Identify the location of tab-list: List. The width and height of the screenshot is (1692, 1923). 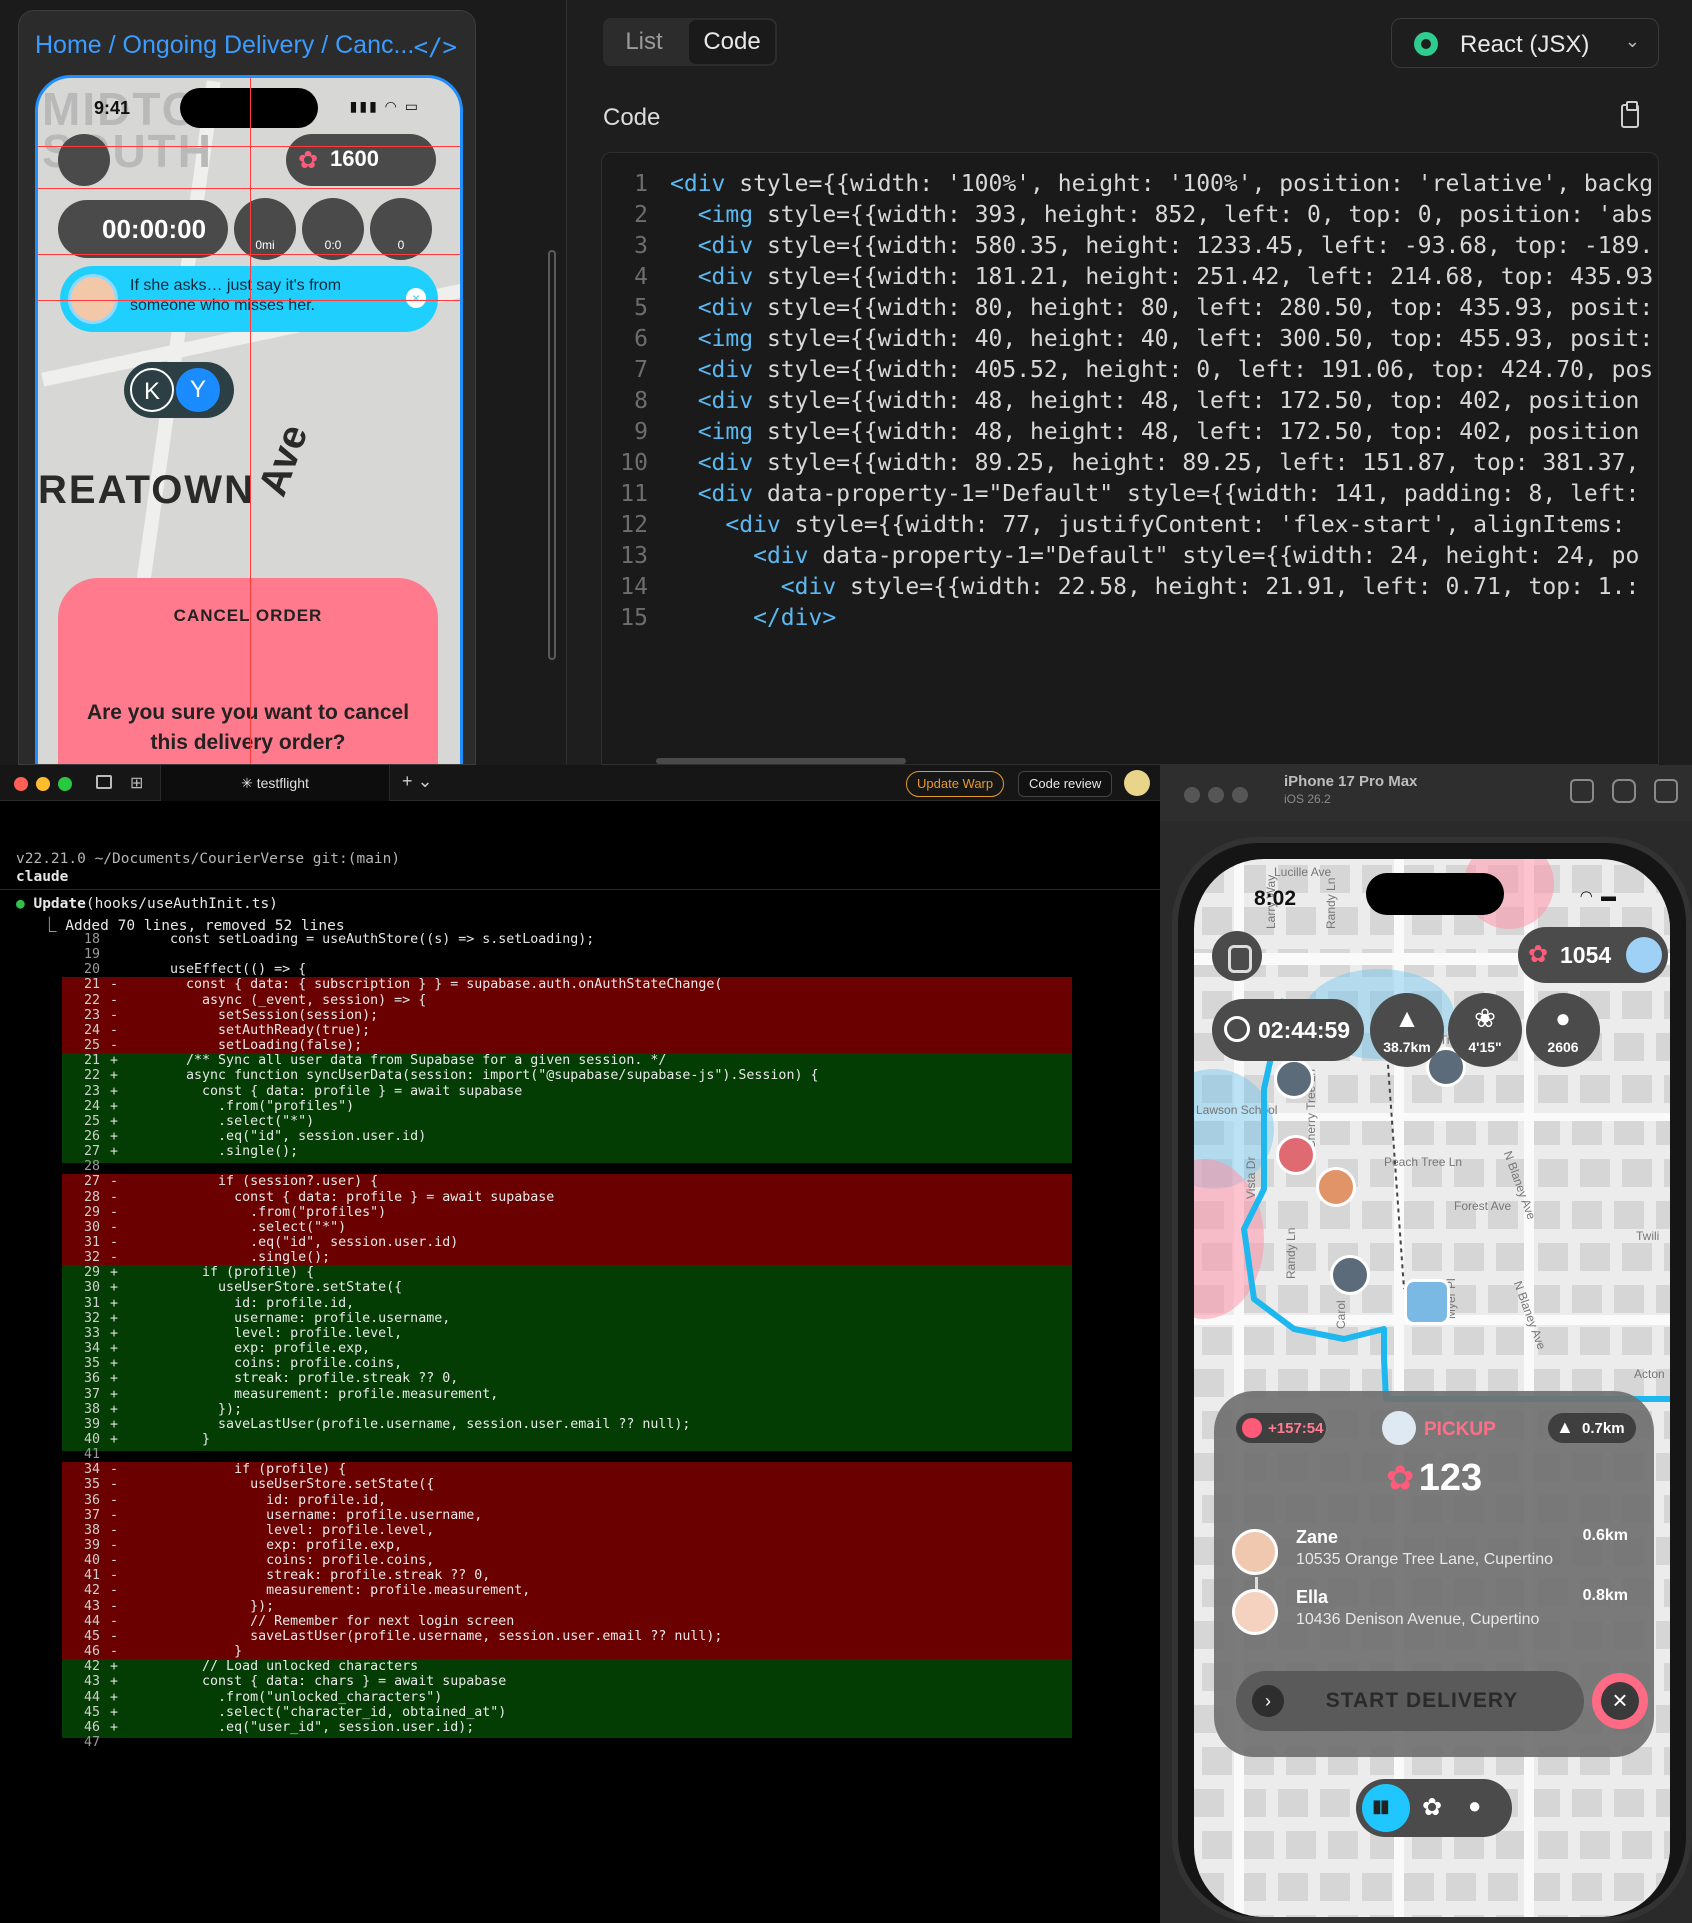
(644, 42).